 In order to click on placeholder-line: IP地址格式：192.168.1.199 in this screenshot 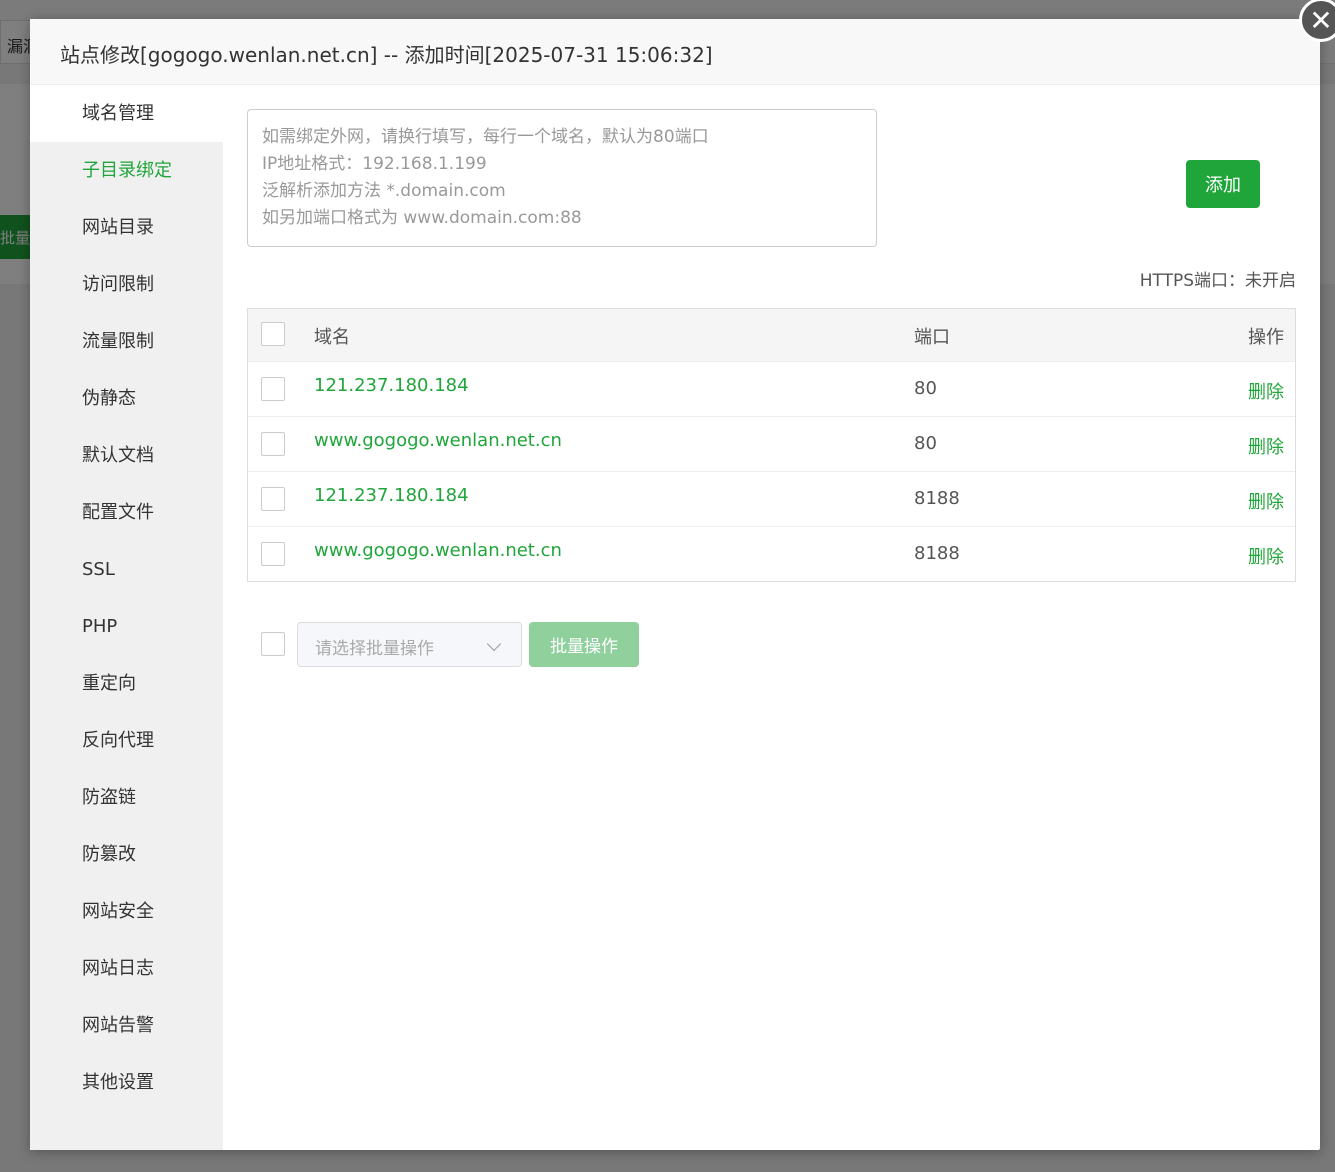, I will do `click(374, 164)`.